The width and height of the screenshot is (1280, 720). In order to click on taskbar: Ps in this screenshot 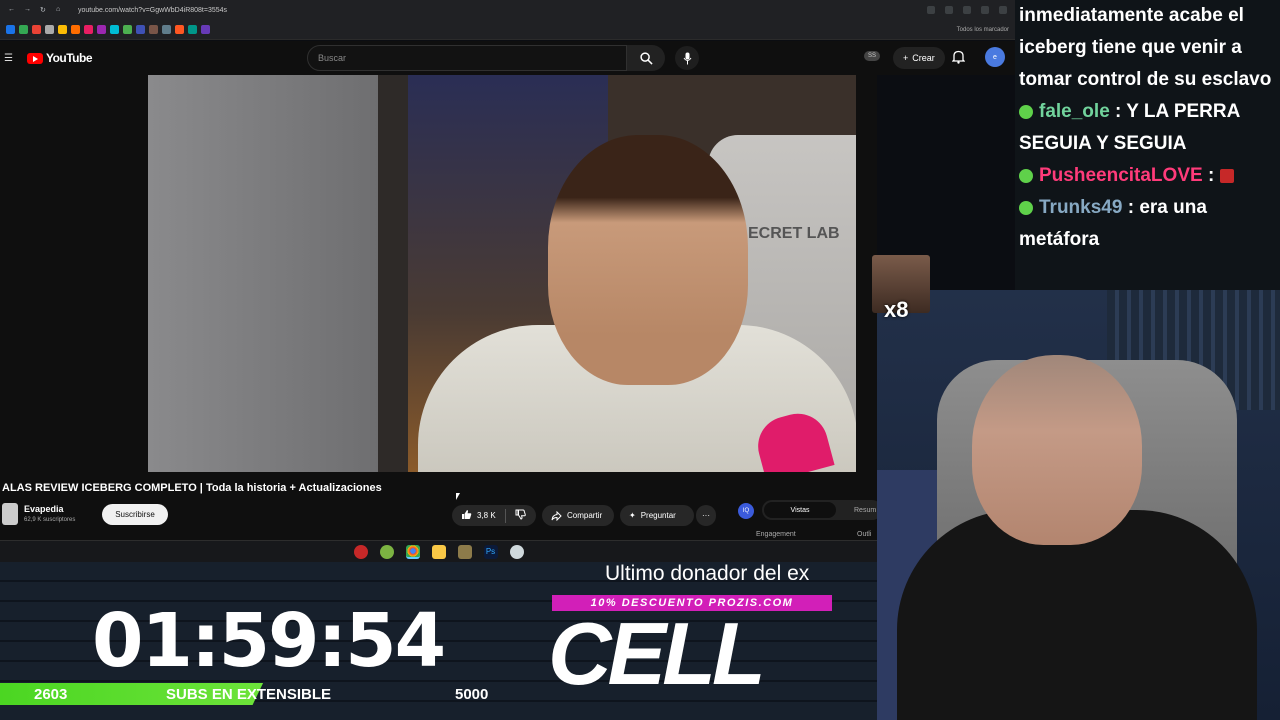, I will do `click(438, 551)`.